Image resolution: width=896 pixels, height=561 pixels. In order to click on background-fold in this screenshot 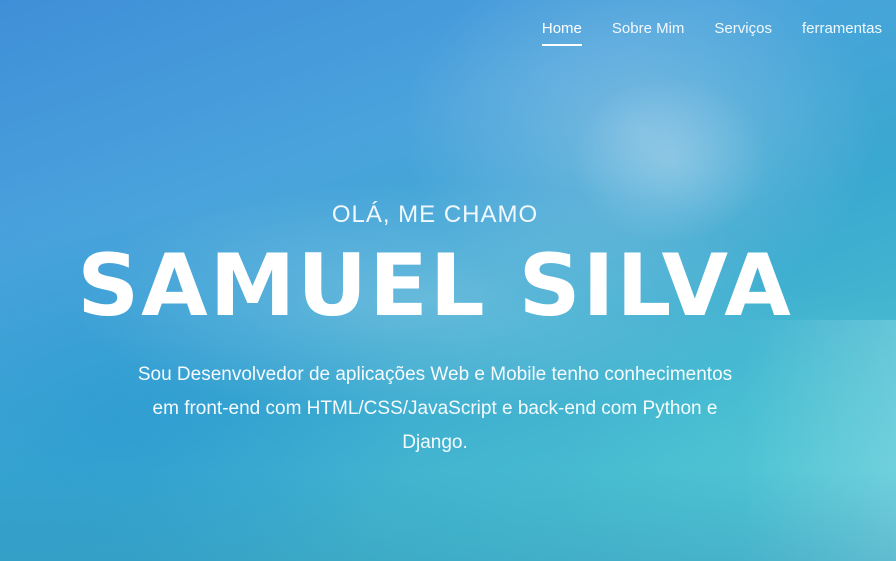, I will do `click(818, 440)`.